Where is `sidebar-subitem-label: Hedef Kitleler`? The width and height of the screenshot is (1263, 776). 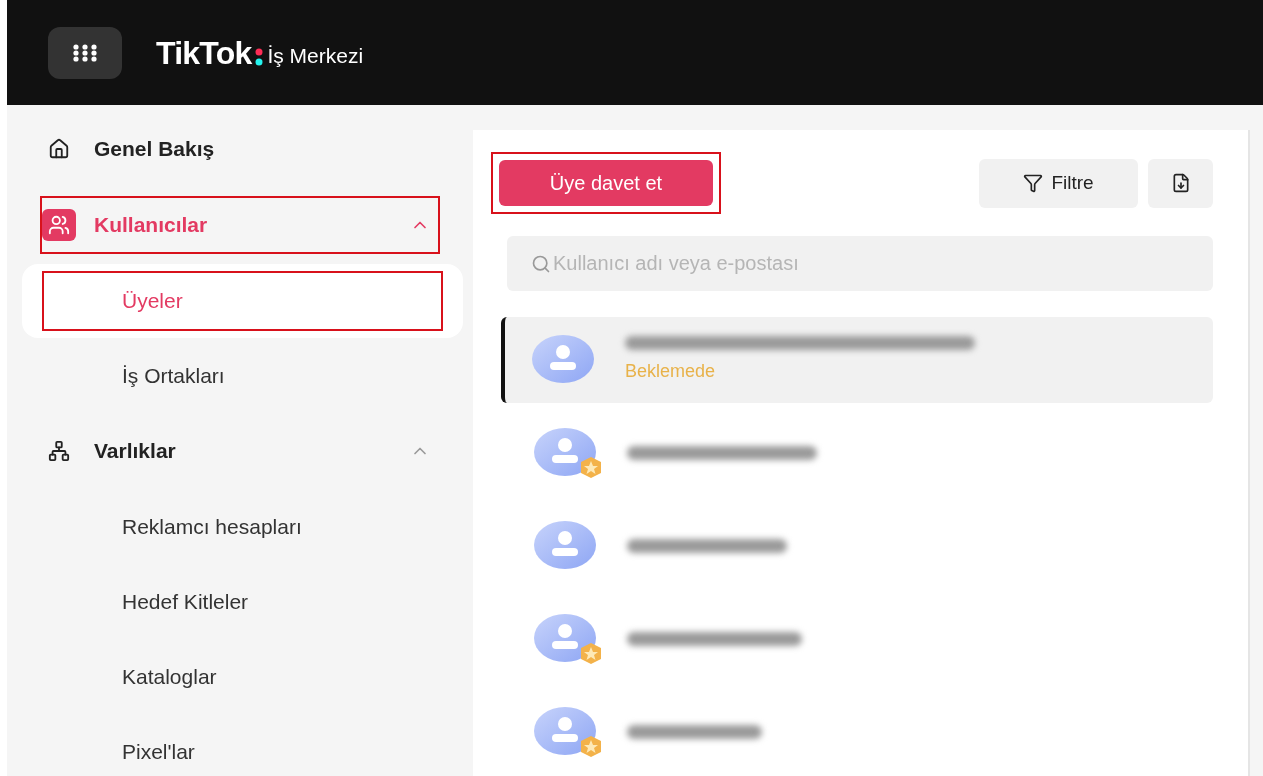 sidebar-subitem-label: Hedef Kitleler is located at coordinates (185, 601).